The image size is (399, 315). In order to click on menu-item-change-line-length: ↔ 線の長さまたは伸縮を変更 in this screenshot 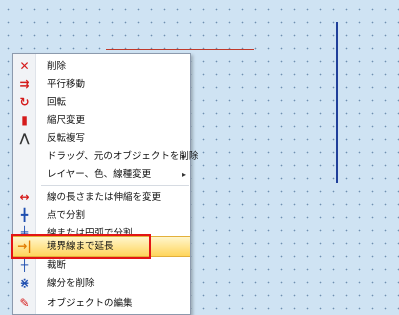, I will do `click(101, 197)`.